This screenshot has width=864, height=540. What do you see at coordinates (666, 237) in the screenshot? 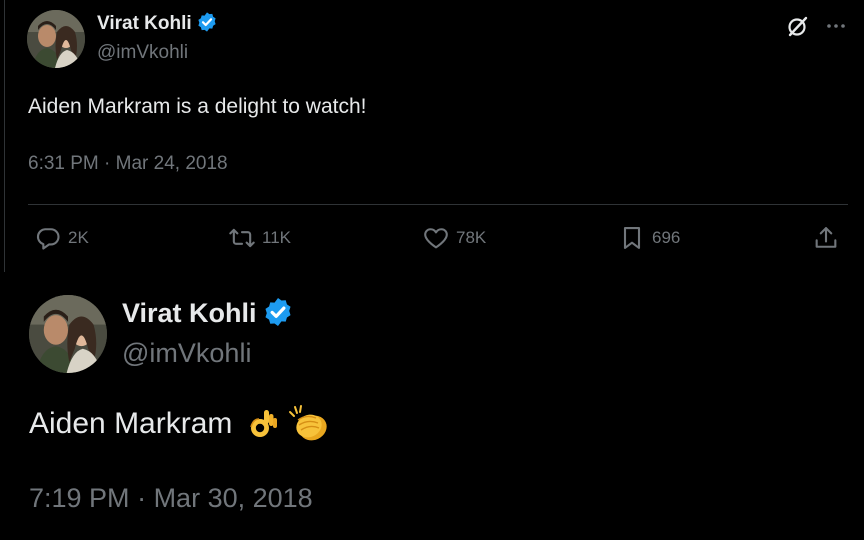
I see `bookmark-count: 696` at bounding box center [666, 237].